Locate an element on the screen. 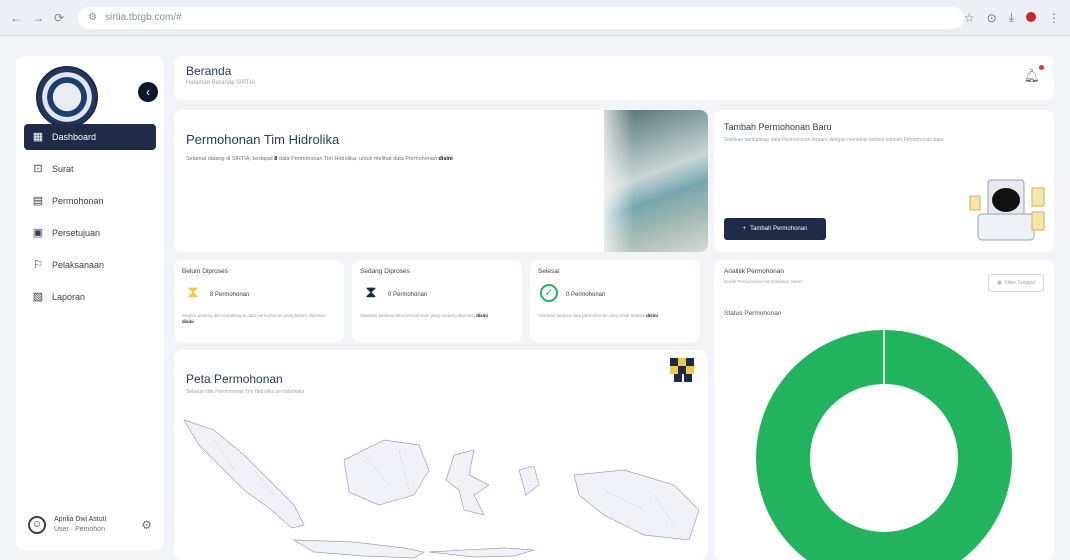 This screenshot has height=560, width=1070. report-icon: ▧ is located at coordinates (38, 297).